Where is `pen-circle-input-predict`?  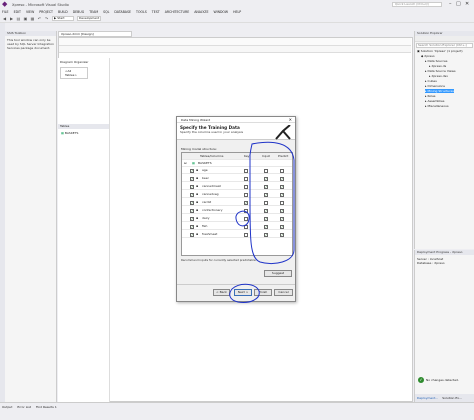 pen-circle-input-predict is located at coordinates (272, 202).